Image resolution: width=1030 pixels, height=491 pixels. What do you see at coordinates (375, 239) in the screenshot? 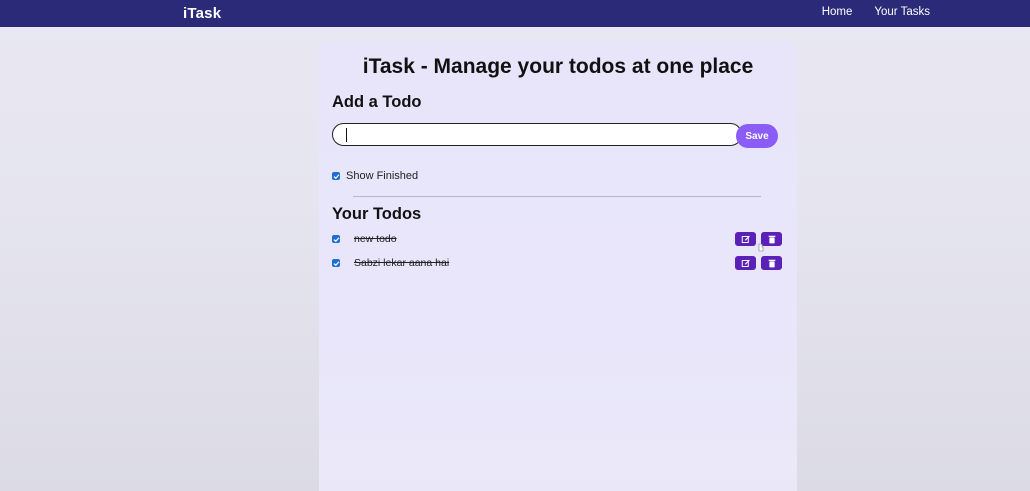
I see `todo-text: new todo` at bounding box center [375, 239].